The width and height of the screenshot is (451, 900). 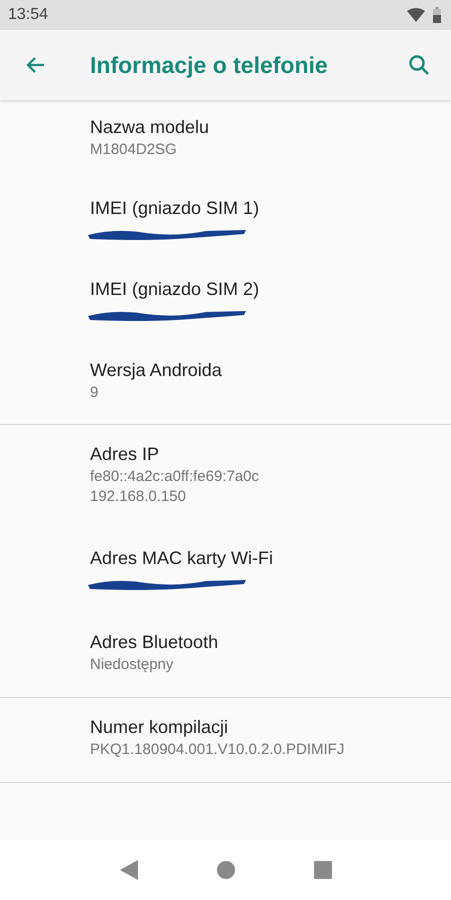 I want to click on battery-icon, so click(x=437, y=15).